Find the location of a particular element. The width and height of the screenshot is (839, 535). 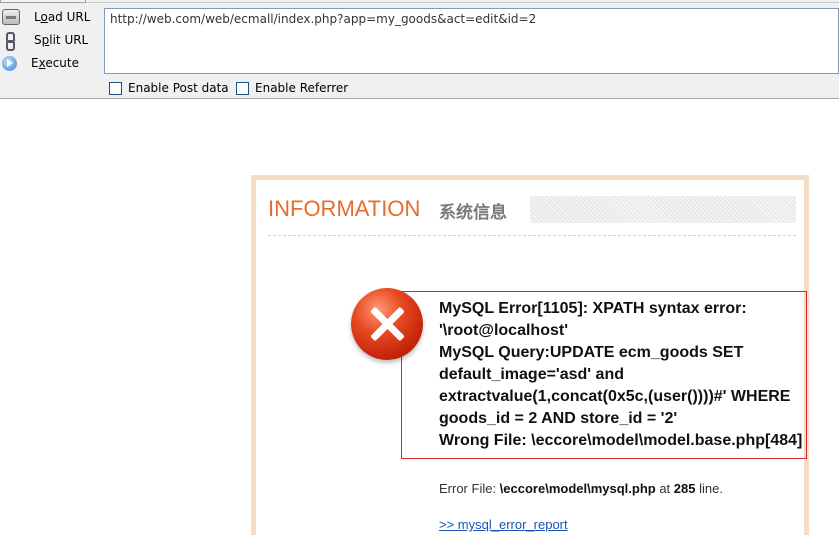

toolbar-top-strip is located at coordinates (419, 1).